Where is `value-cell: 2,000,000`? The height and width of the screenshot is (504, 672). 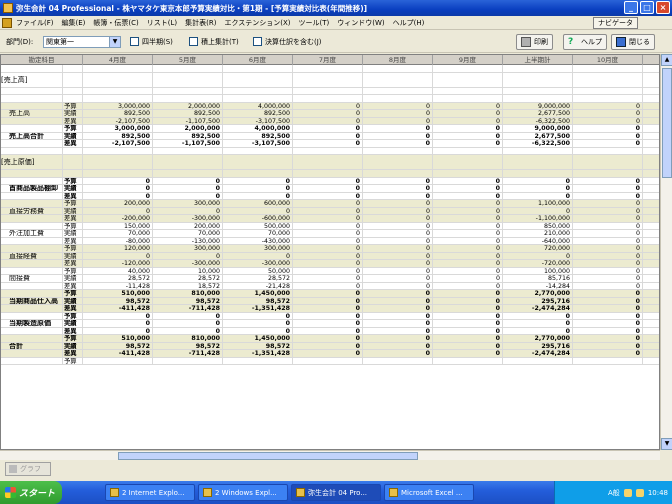 value-cell: 2,000,000 is located at coordinates (188, 105).